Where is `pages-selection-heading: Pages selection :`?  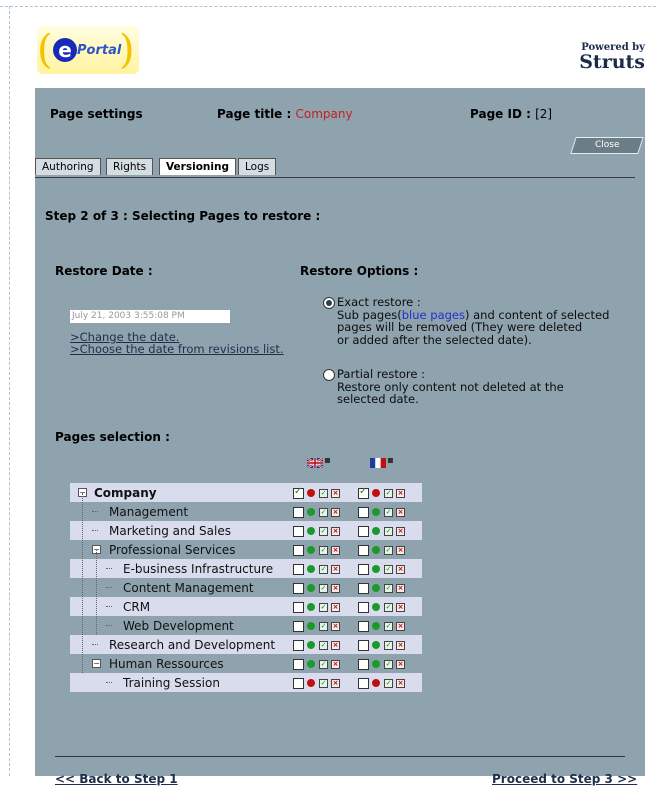 pages-selection-heading: Pages selection : is located at coordinates (112, 437).